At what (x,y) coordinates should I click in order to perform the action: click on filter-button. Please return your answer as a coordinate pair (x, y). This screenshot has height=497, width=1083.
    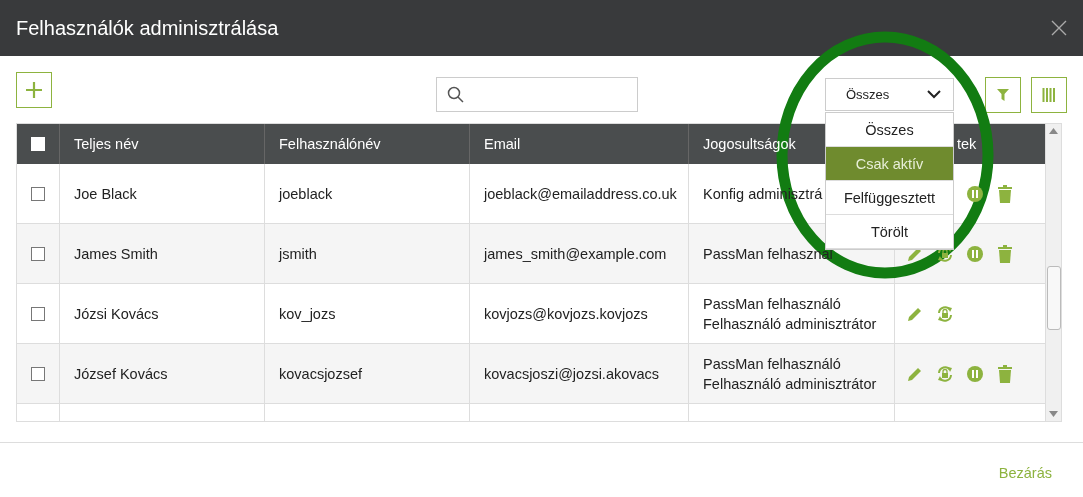
    Looking at the image, I should click on (1003, 95).